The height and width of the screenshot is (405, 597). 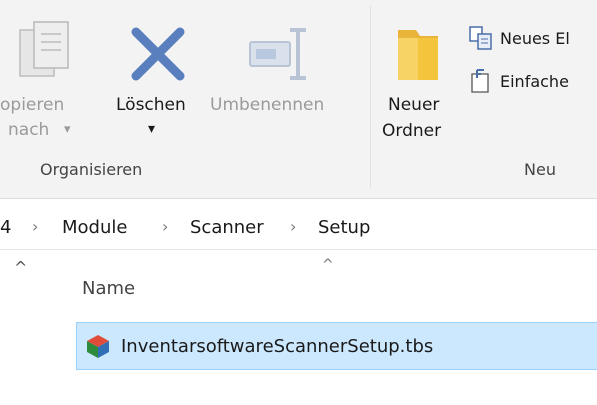 I want to click on new-folder-button: Neuer Ordner, so click(x=421, y=75).